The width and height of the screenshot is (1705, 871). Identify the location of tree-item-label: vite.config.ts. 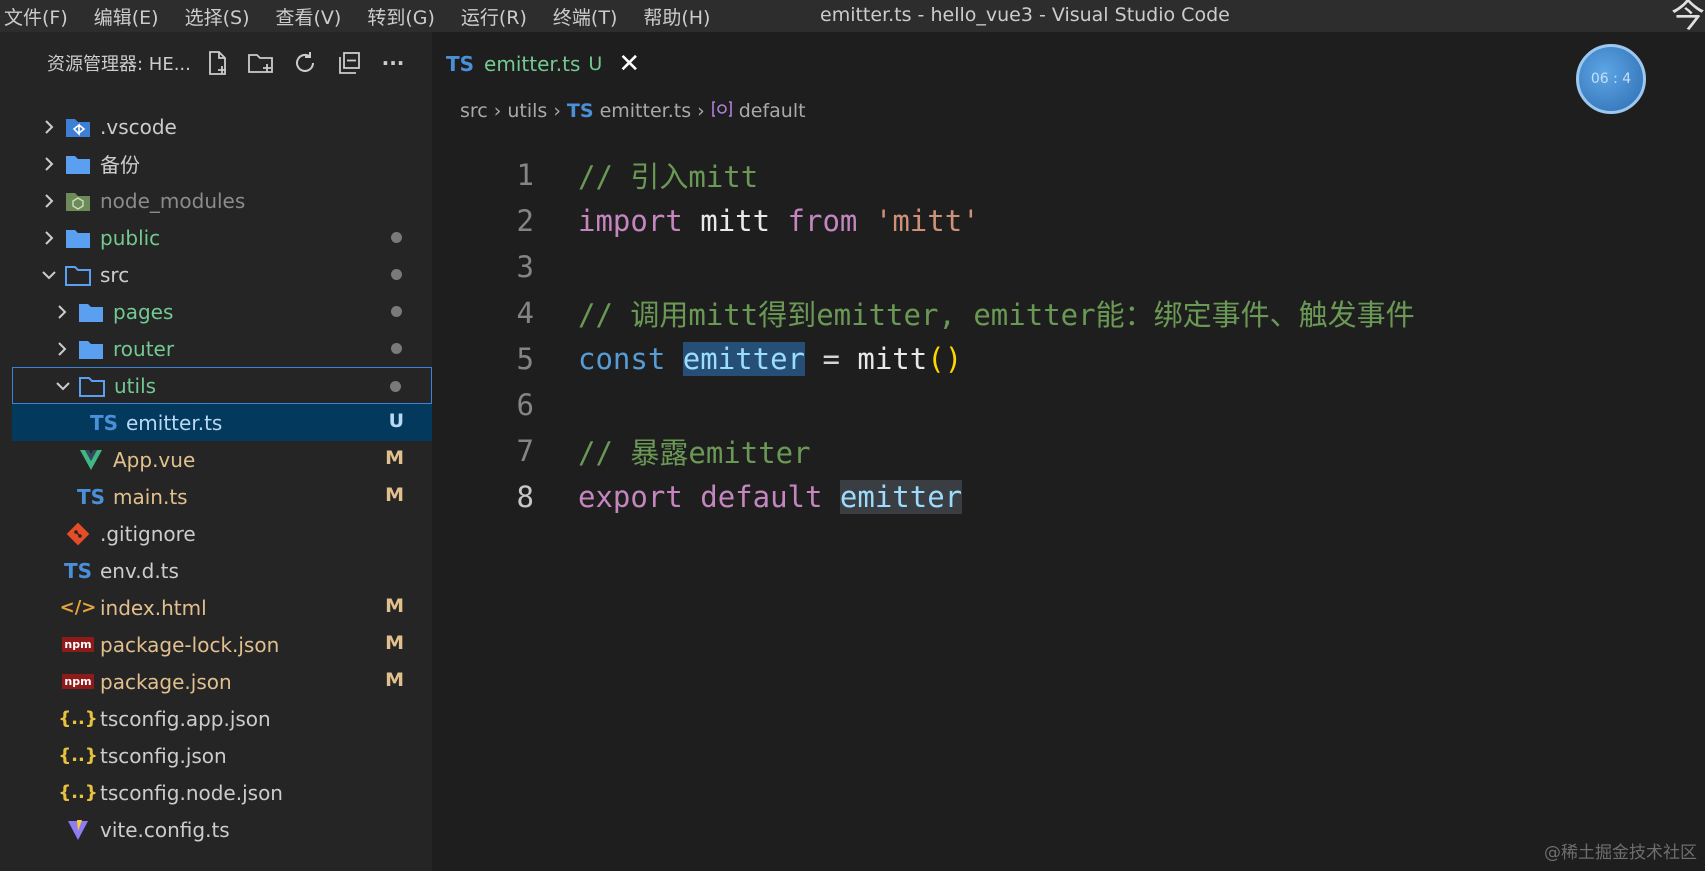
(165, 829).